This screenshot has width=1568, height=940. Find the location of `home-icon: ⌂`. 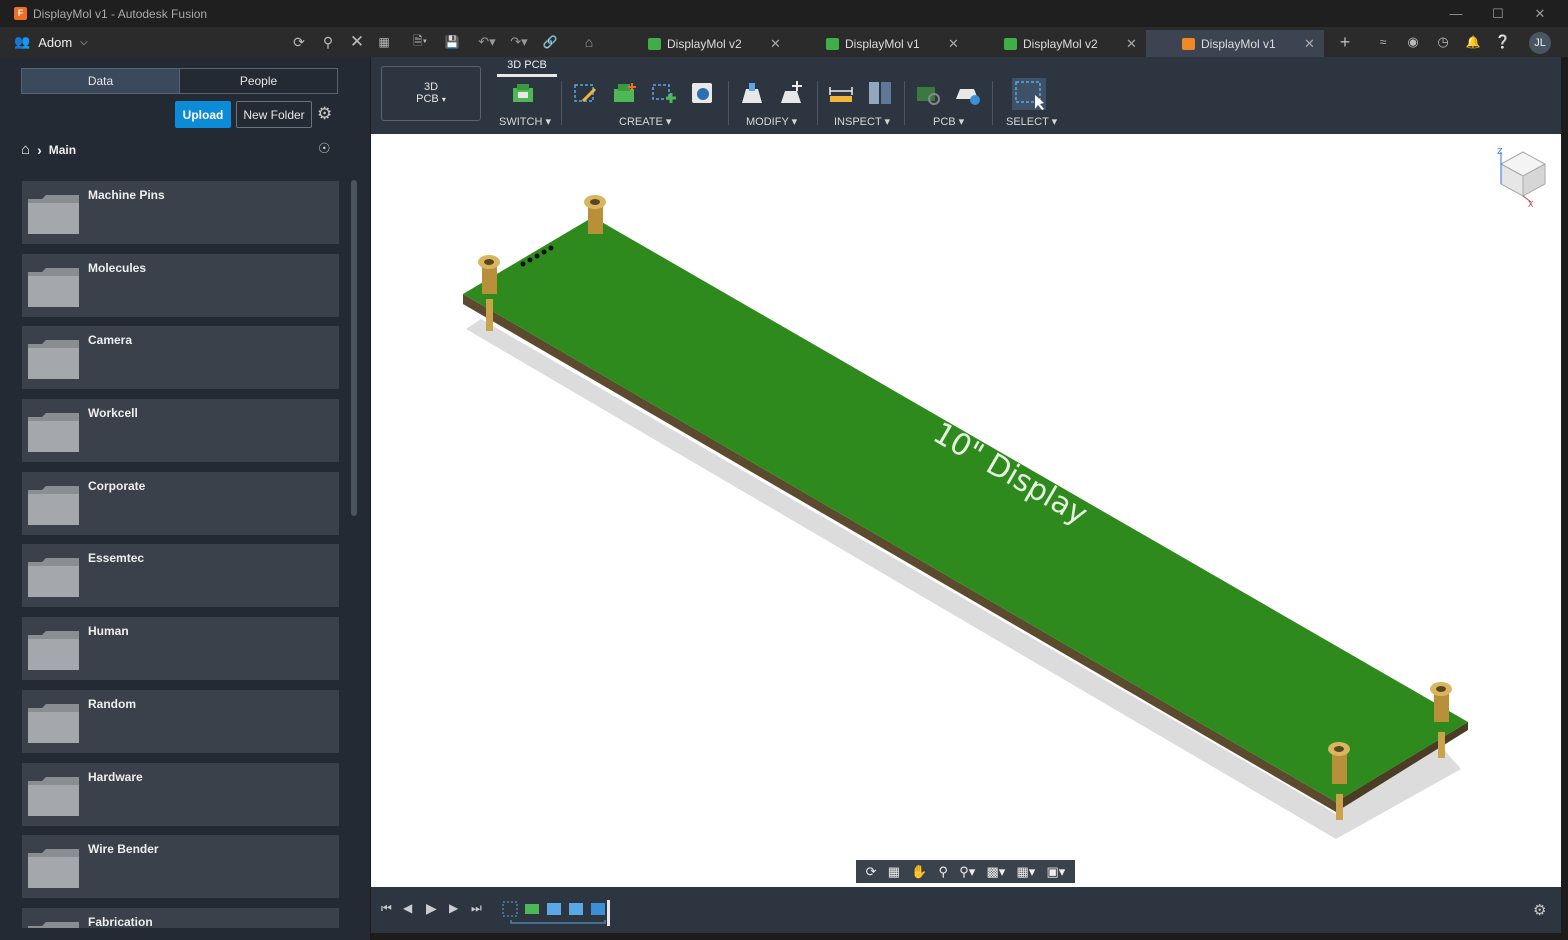

home-icon: ⌂ is located at coordinates (25, 149).